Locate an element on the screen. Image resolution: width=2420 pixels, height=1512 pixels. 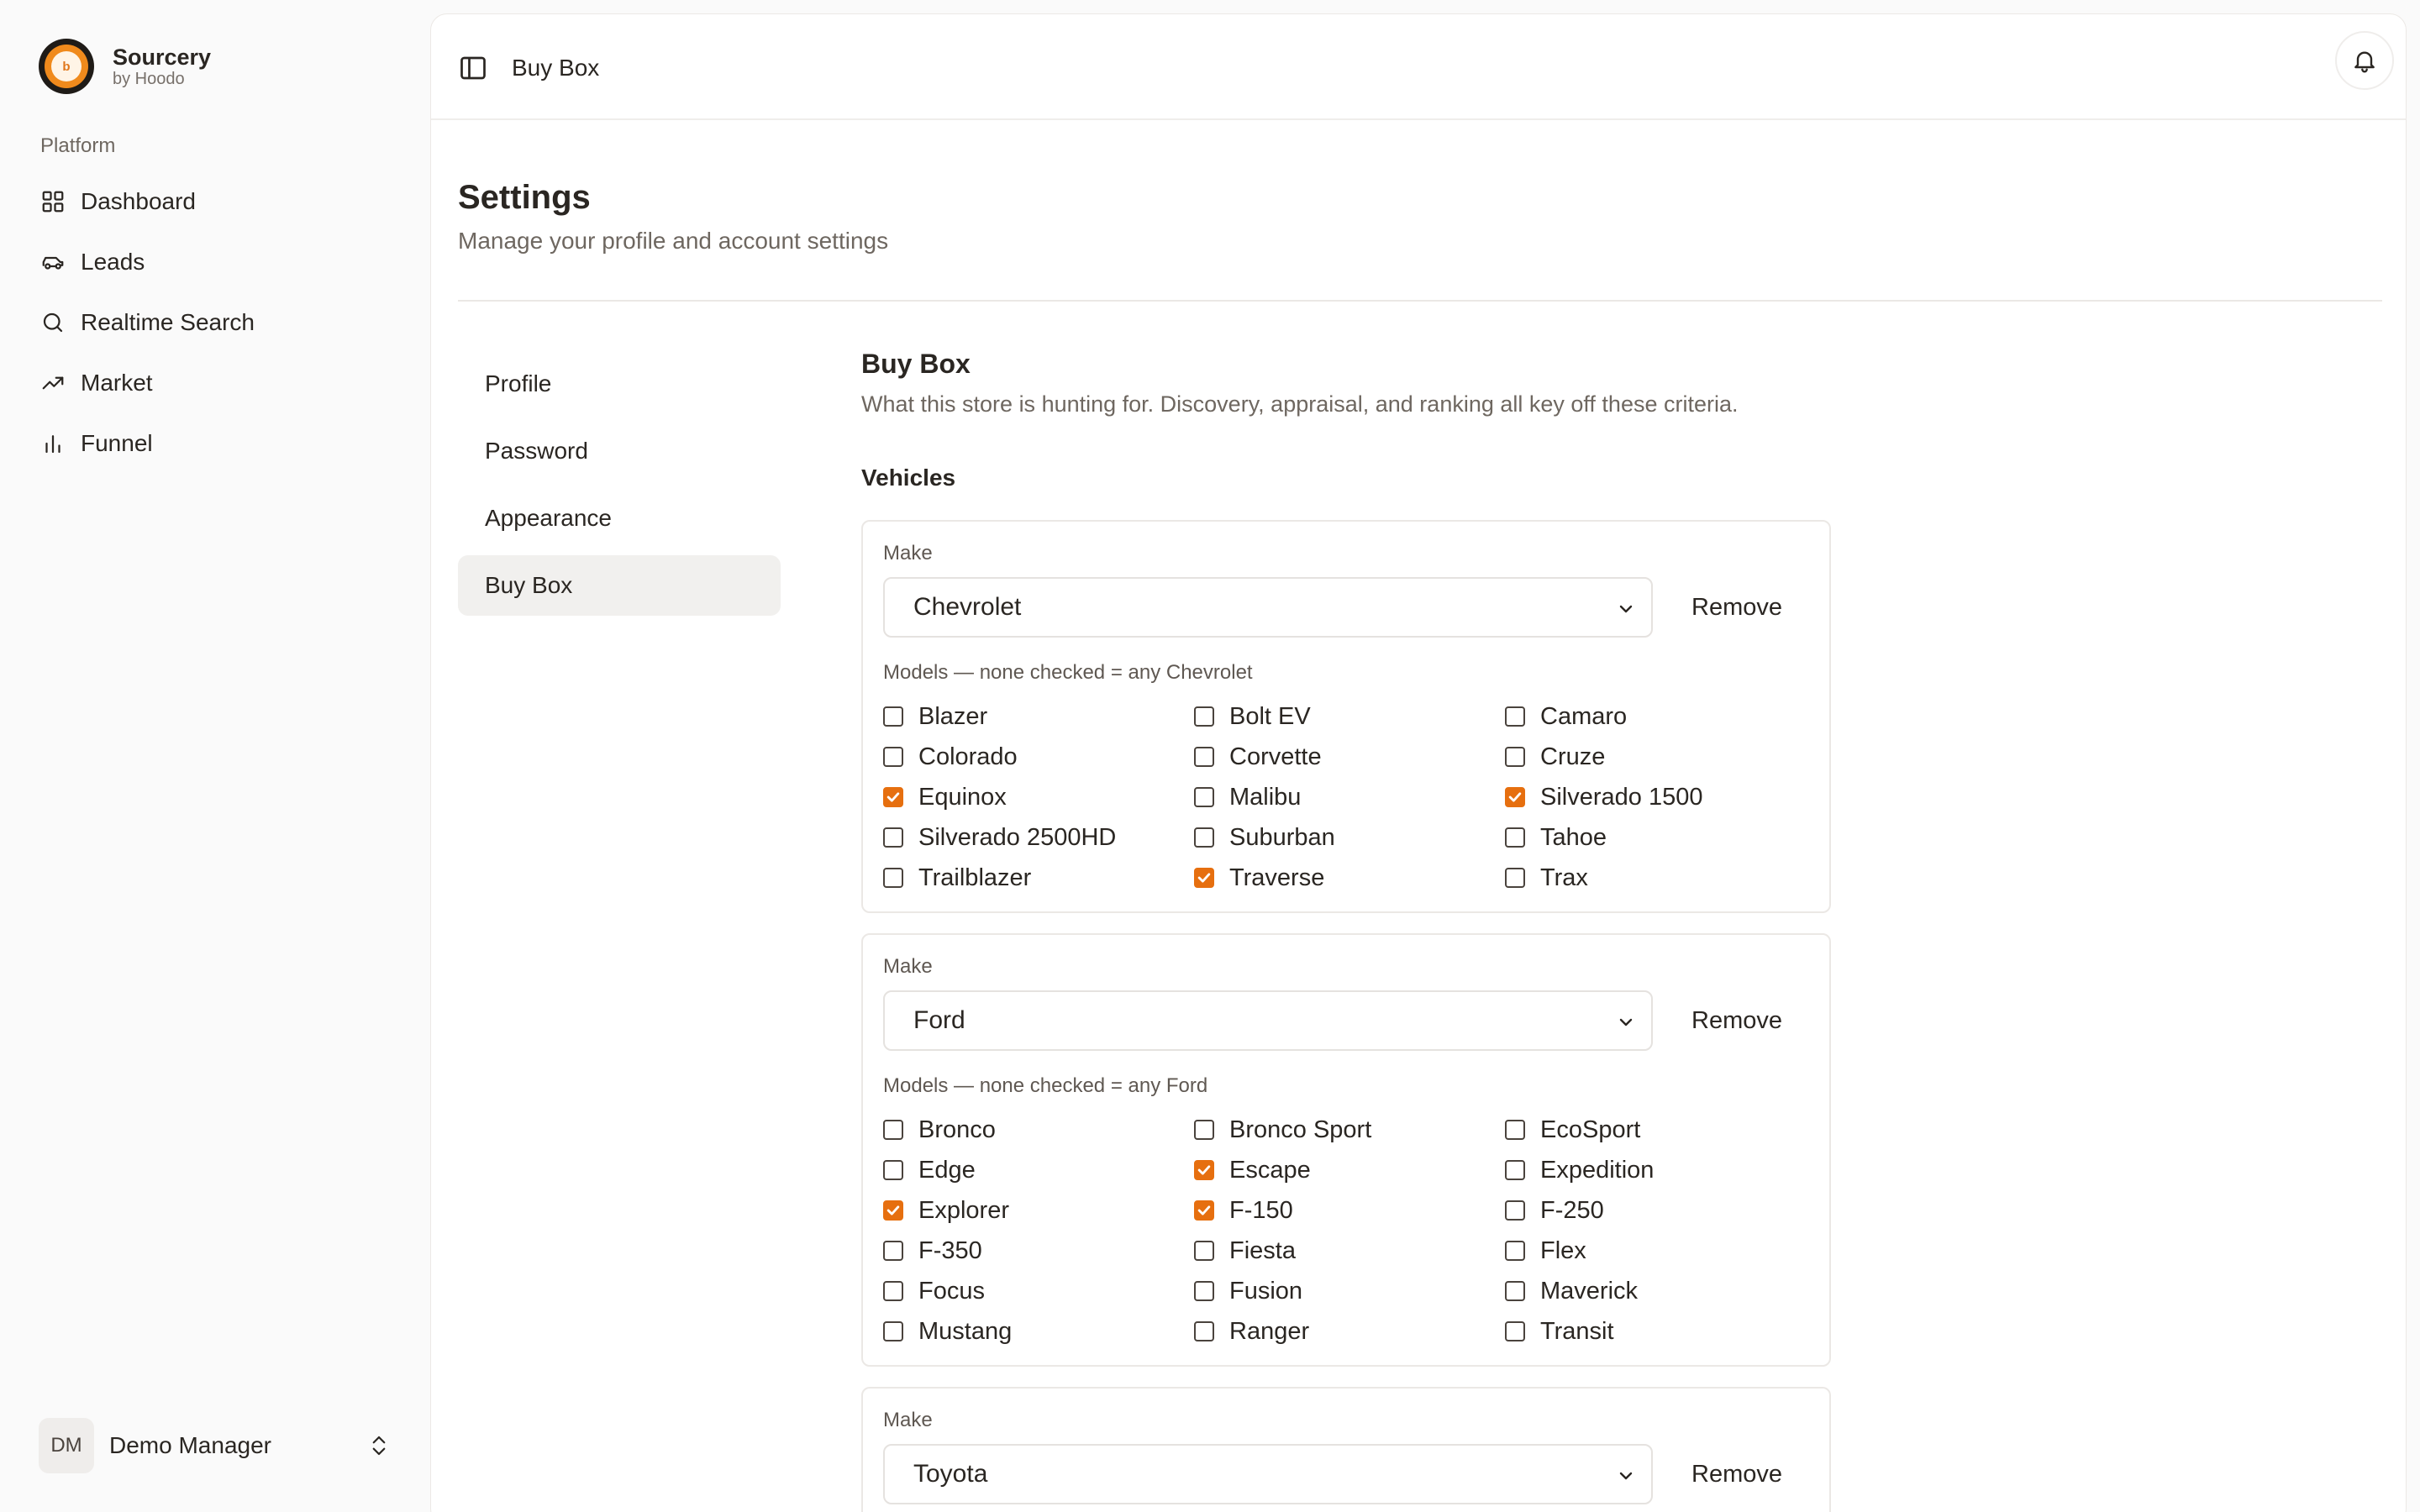
model-checkbox-item: Suburban is located at coordinates (1264, 837).